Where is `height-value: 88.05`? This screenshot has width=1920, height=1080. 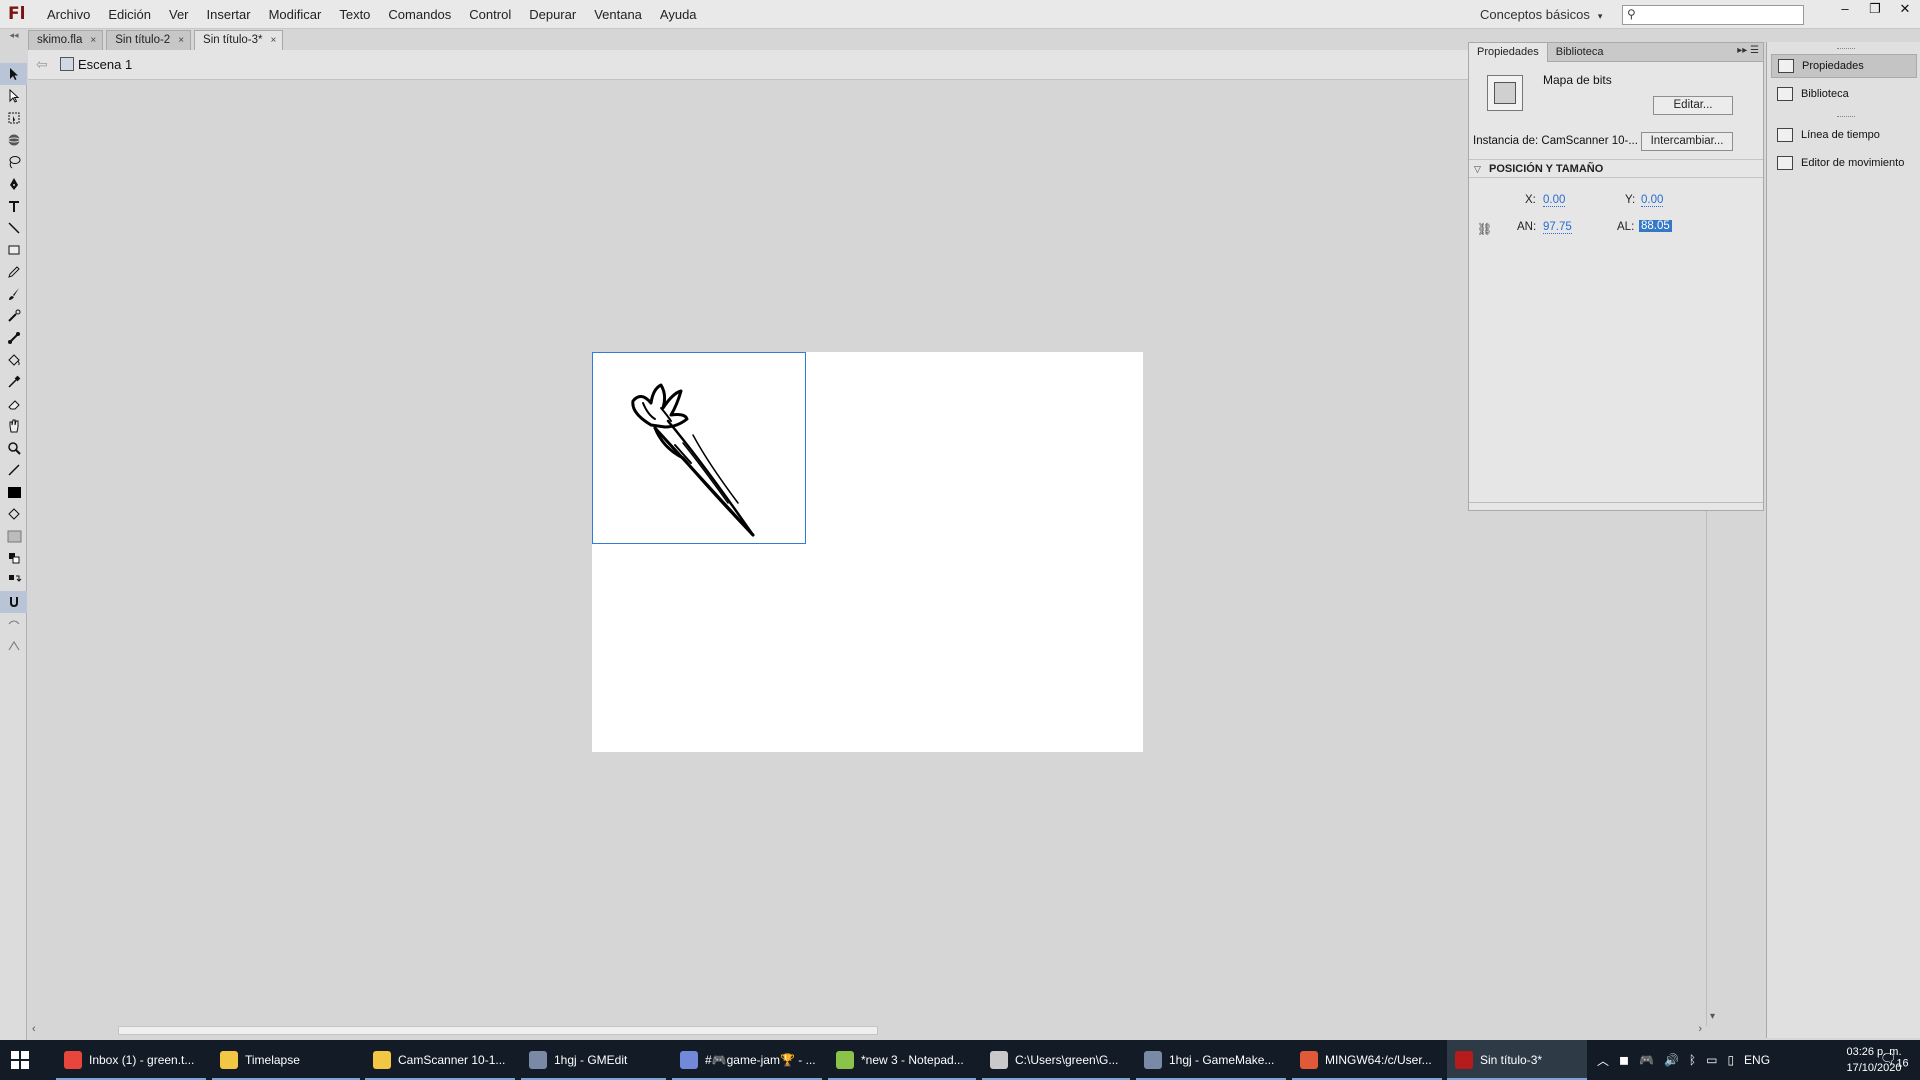 height-value: 88.05 is located at coordinates (1655, 226).